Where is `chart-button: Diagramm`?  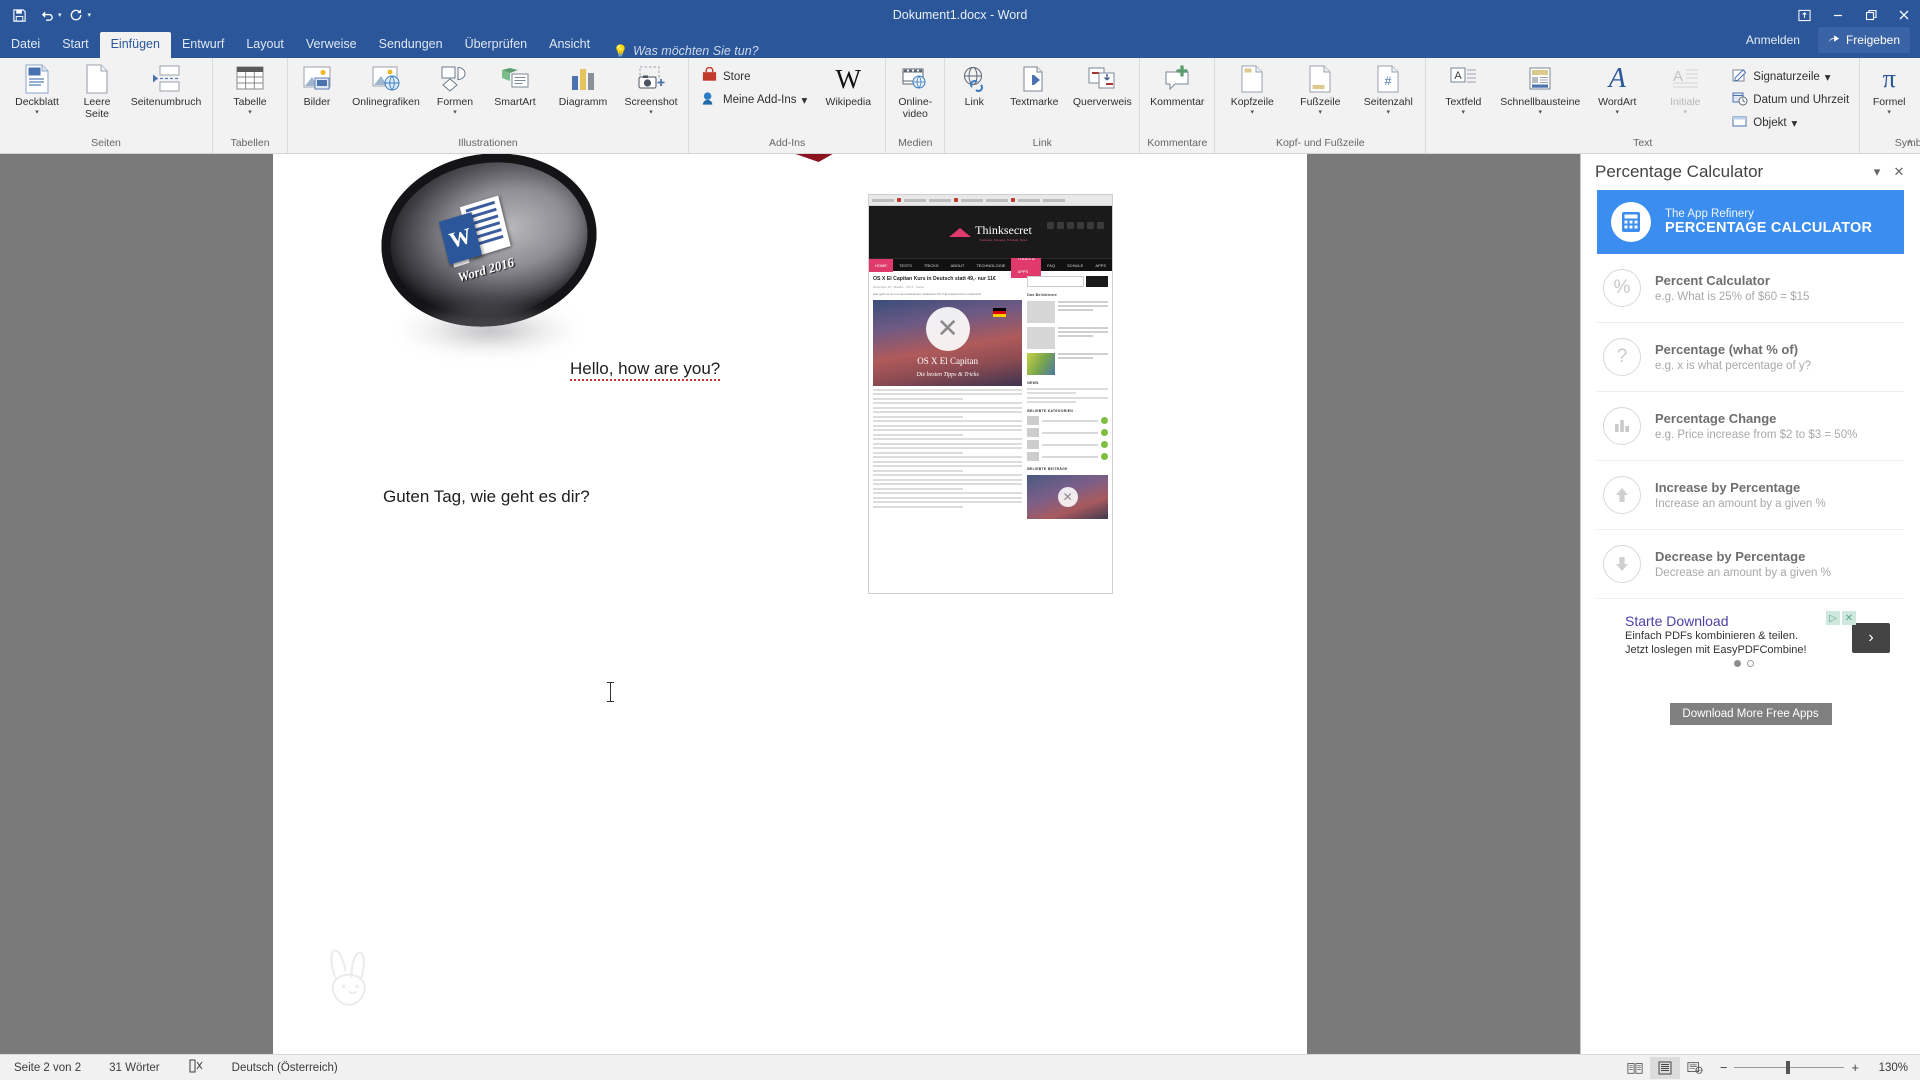
chart-button: Diagramm is located at coordinates (583, 86).